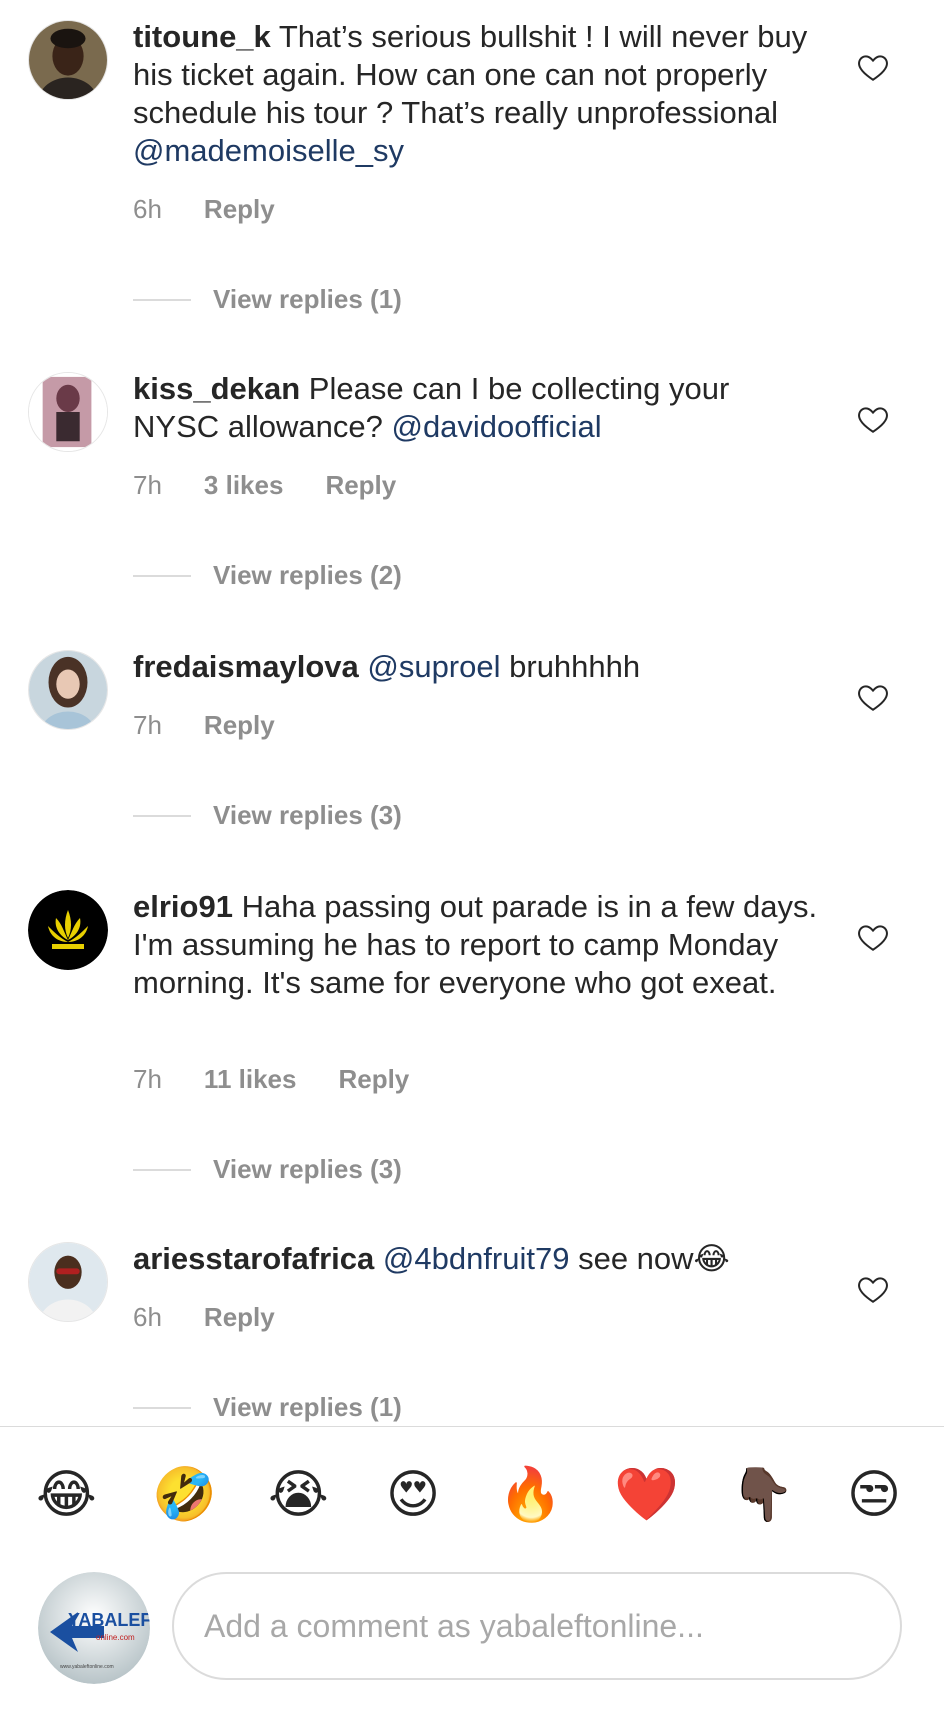 This screenshot has width=944, height=1724. I want to click on emoji-button: 😂, so click(66, 1495).